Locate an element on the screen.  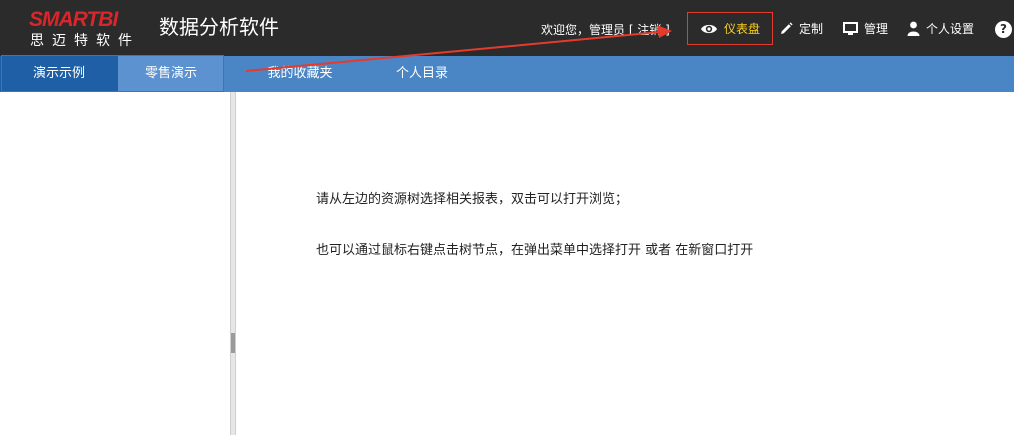
help-icon: ? is located at coordinates (1003, 29).